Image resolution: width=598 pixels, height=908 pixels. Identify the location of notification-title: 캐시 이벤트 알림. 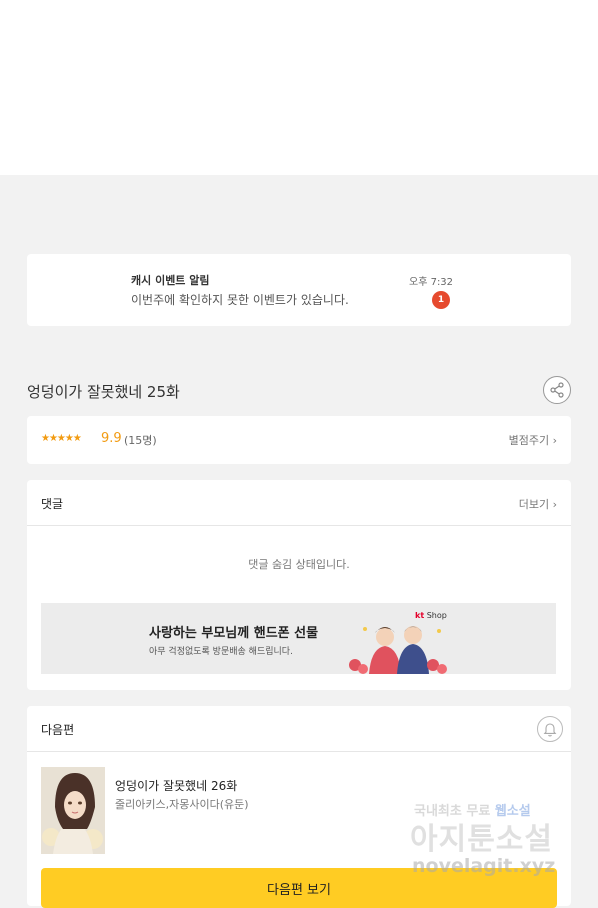
(170, 280).